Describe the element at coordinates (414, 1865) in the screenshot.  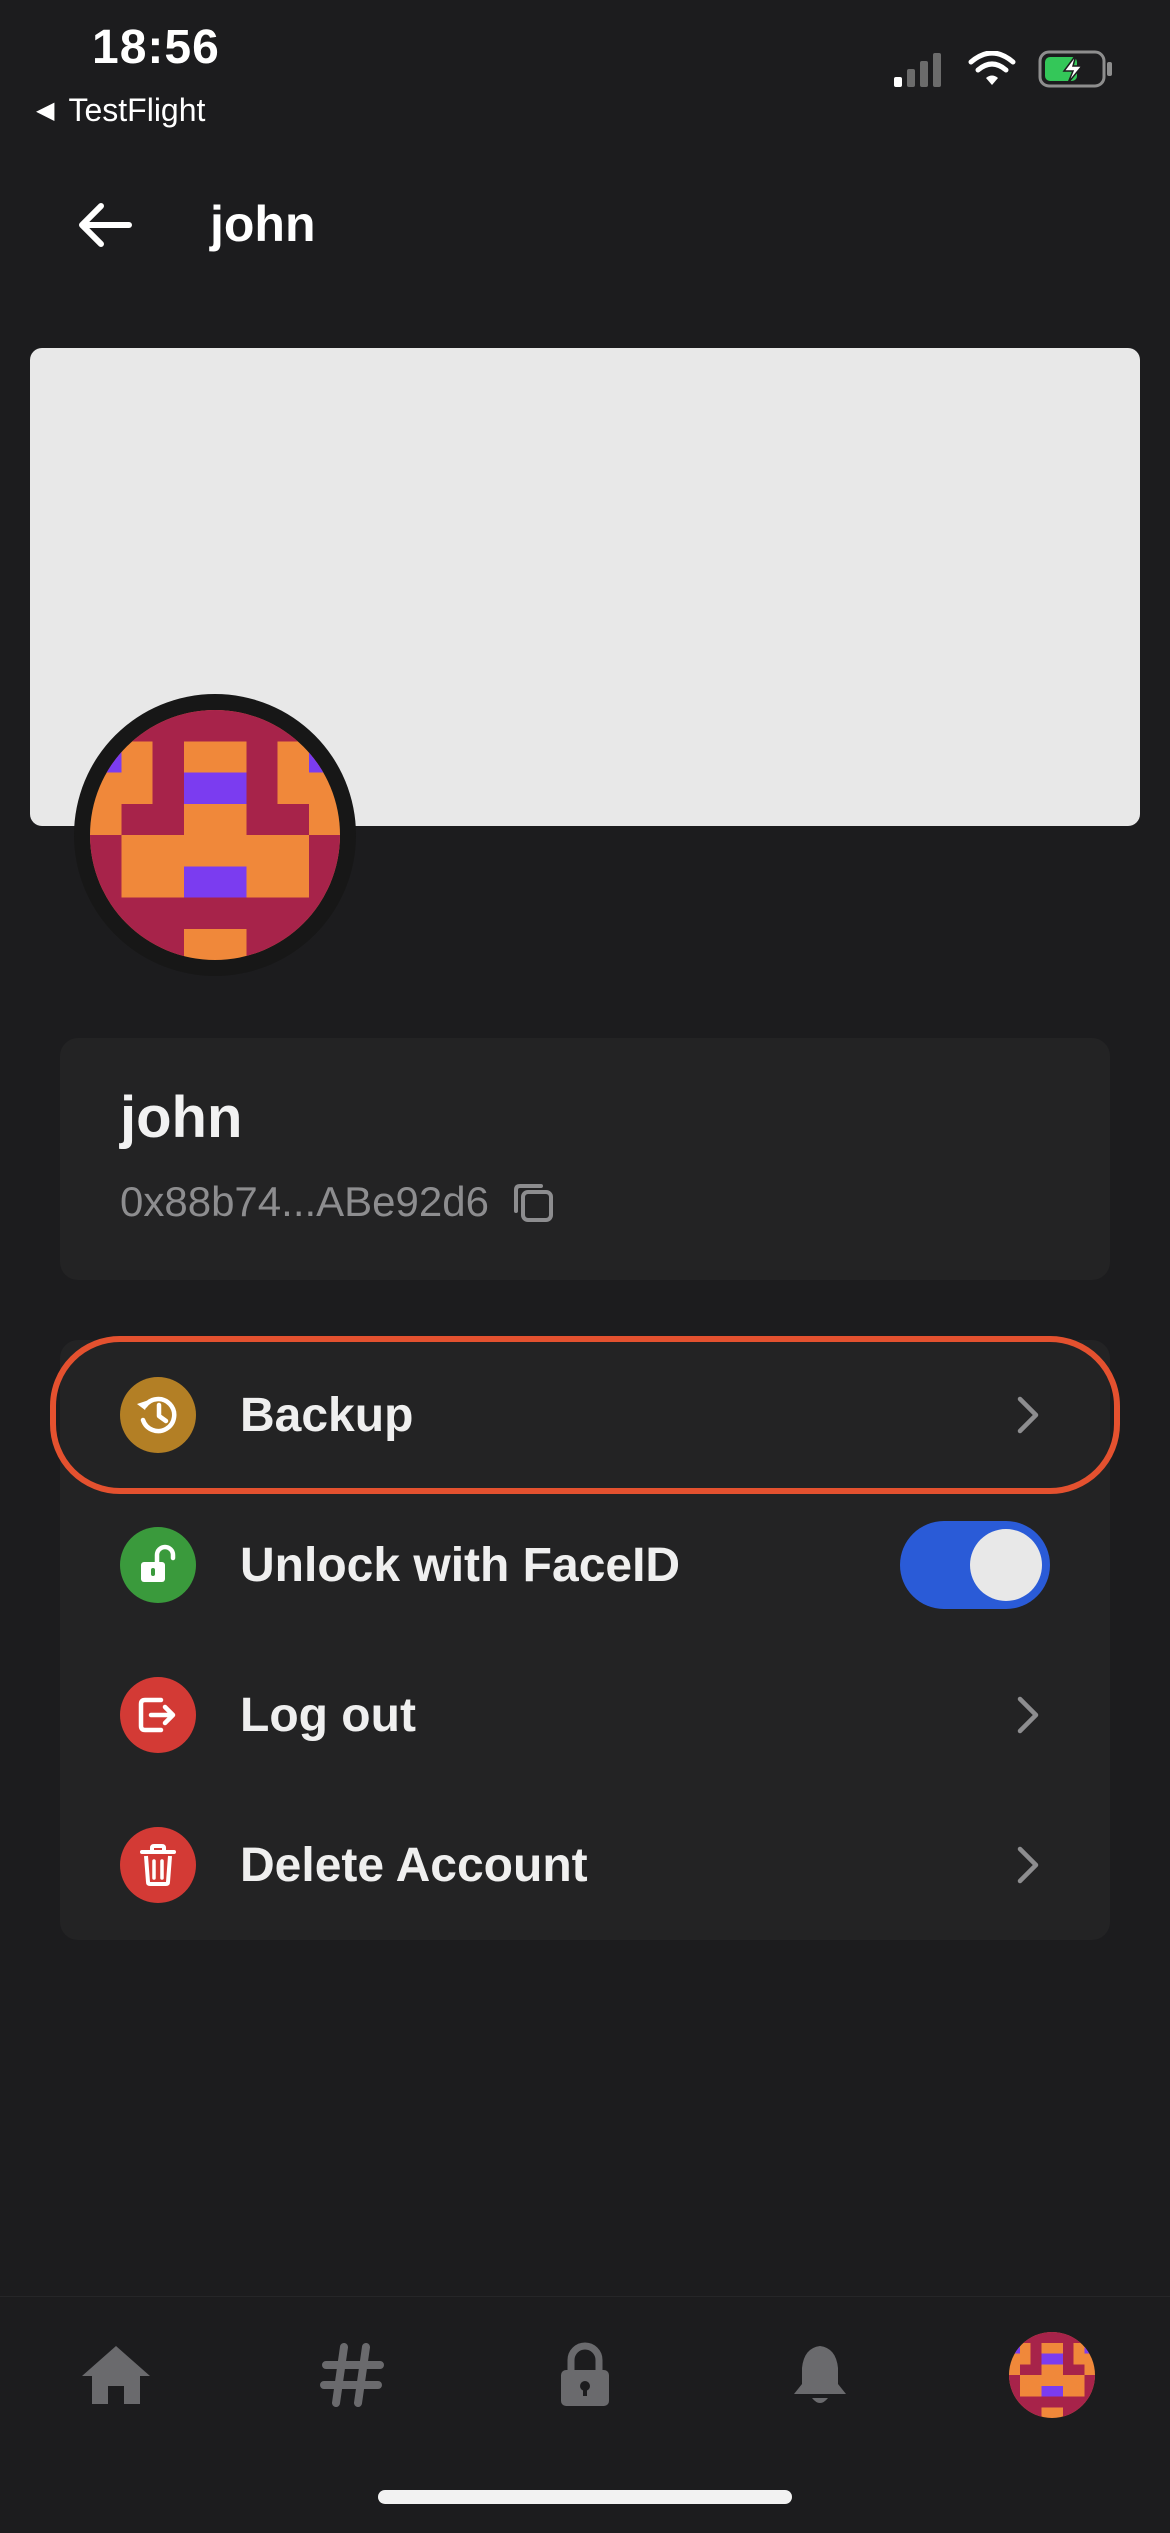
I see `menu-item-label: Delete Account` at that location.